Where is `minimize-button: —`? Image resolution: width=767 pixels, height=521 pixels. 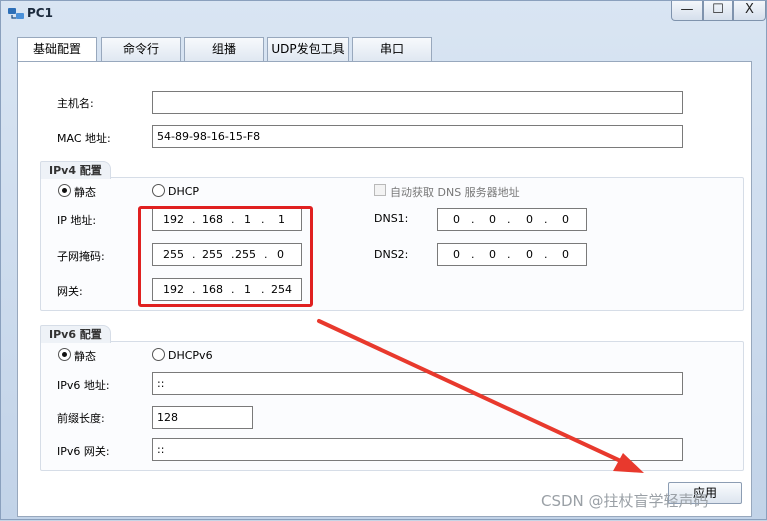
minimize-button: — is located at coordinates (687, 11).